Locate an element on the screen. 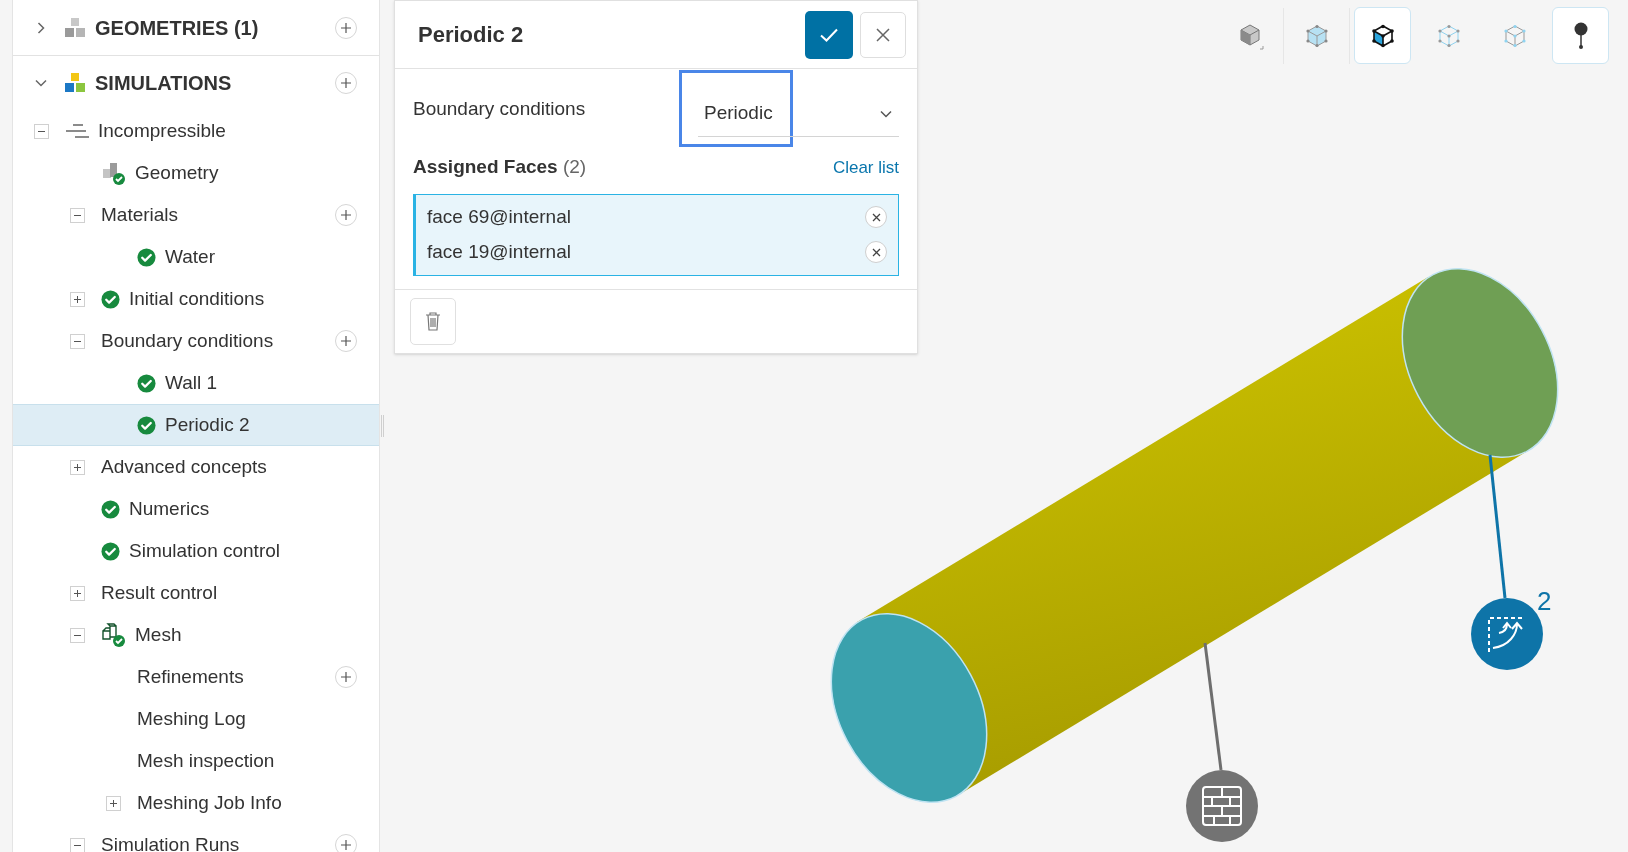  tree-item: Mesh inspection is located at coordinates (196, 761).